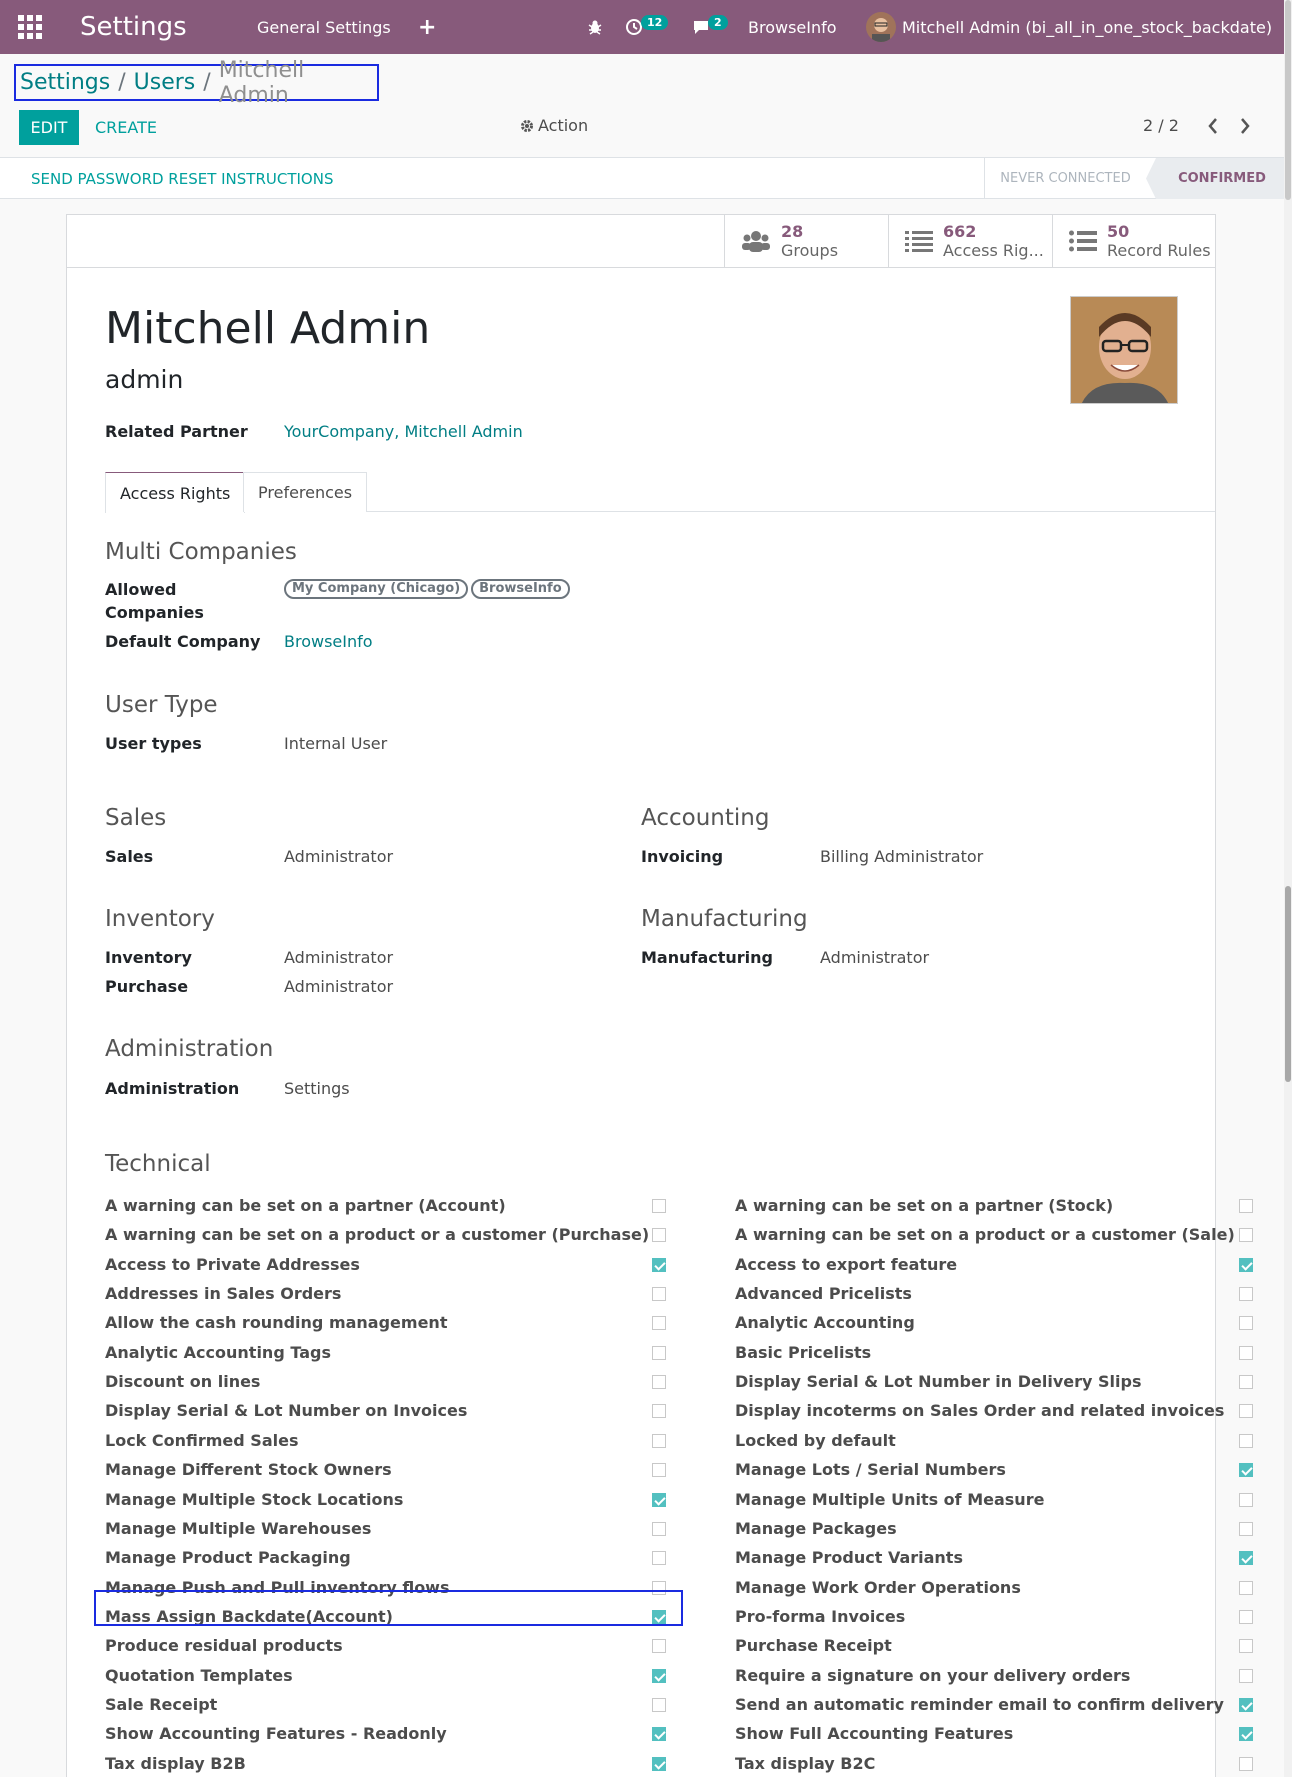 Image resolution: width=1292 pixels, height=1777 pixels. I want to click on company-switcher: BrowseInfo, so click(792, 27).